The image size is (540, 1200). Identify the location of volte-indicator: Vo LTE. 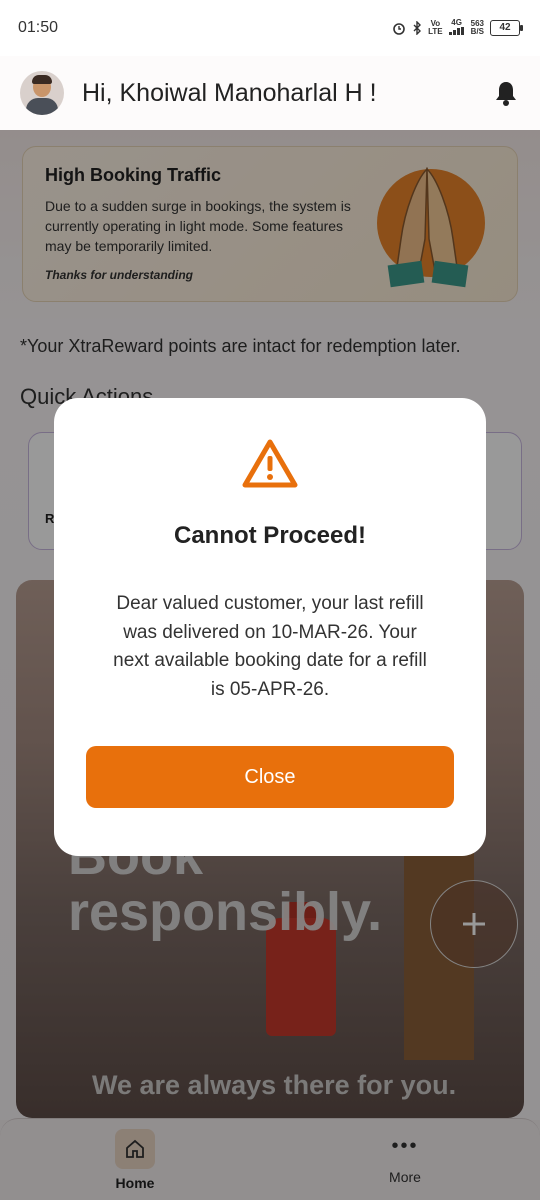
(435, 27).